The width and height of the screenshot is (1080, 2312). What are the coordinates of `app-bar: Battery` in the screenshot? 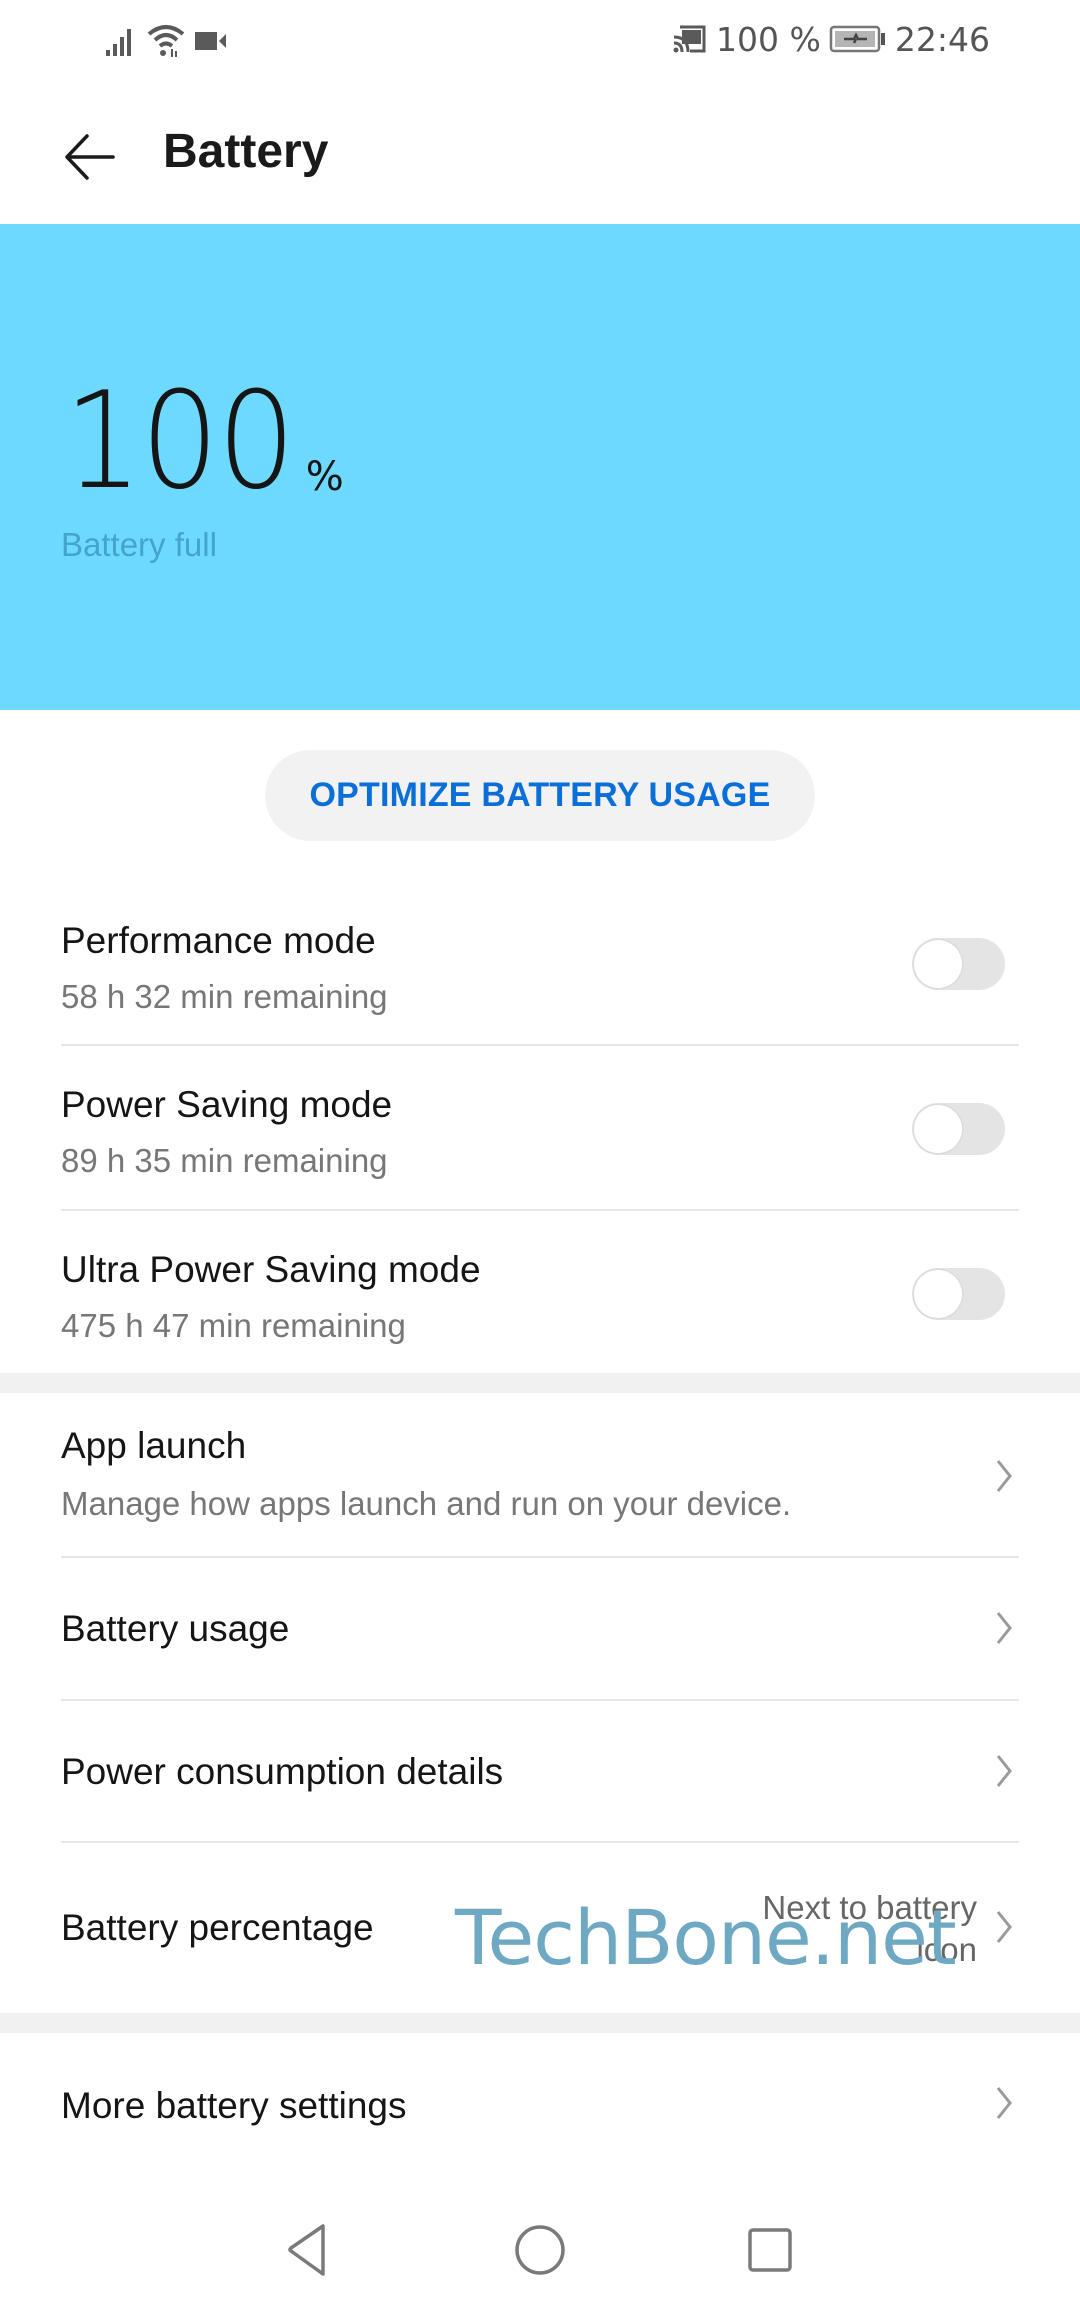 It's located at (540, 152).